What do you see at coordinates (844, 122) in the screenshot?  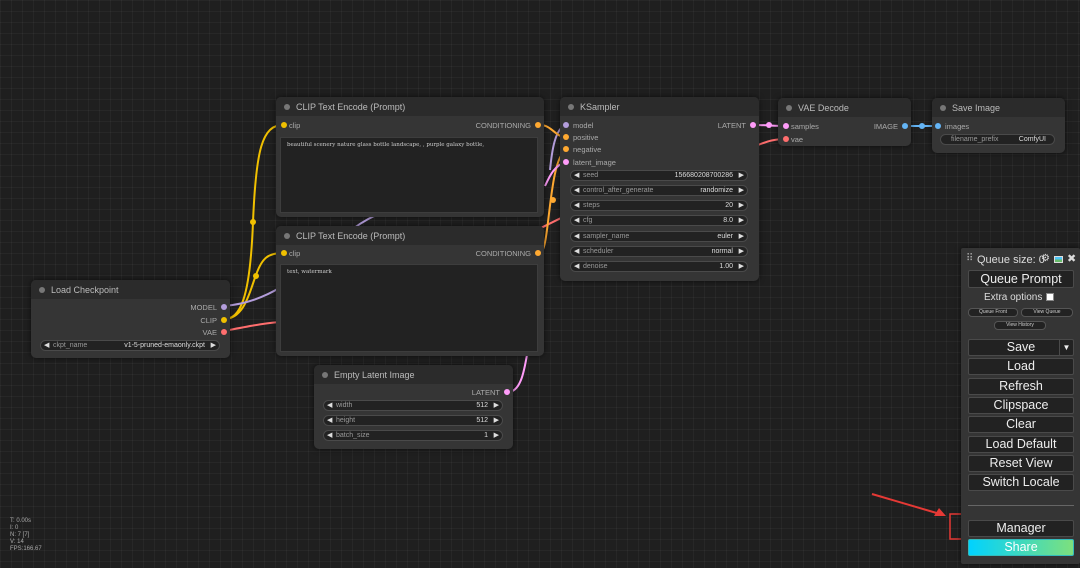 I see `vae-decode-node: VAE Decode samples vae IMAGE` at bounding box center [844, 122].